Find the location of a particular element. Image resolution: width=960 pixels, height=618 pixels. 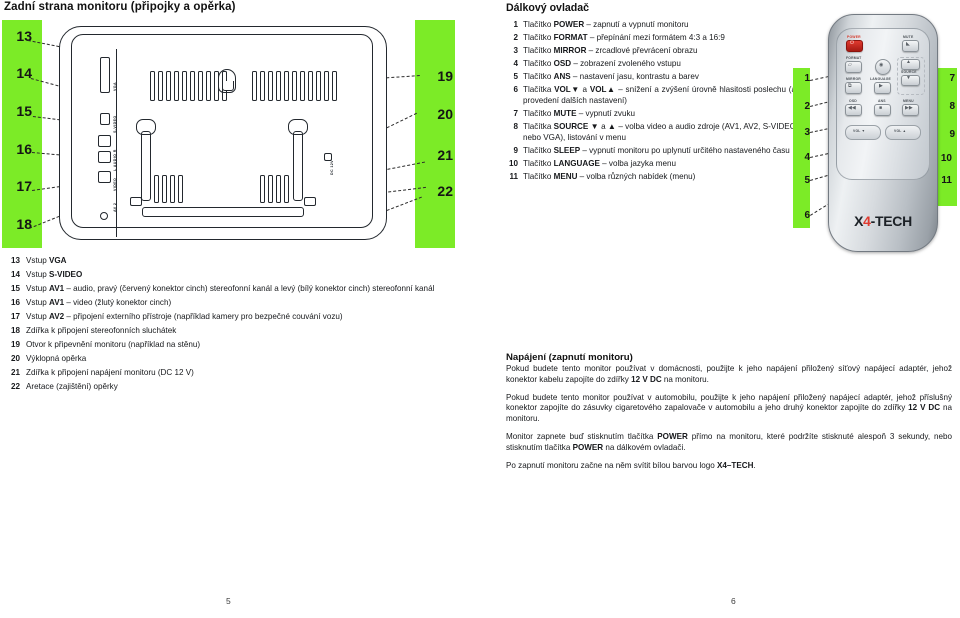

button-label-osd: OSD is located at coordinates (853, 101).